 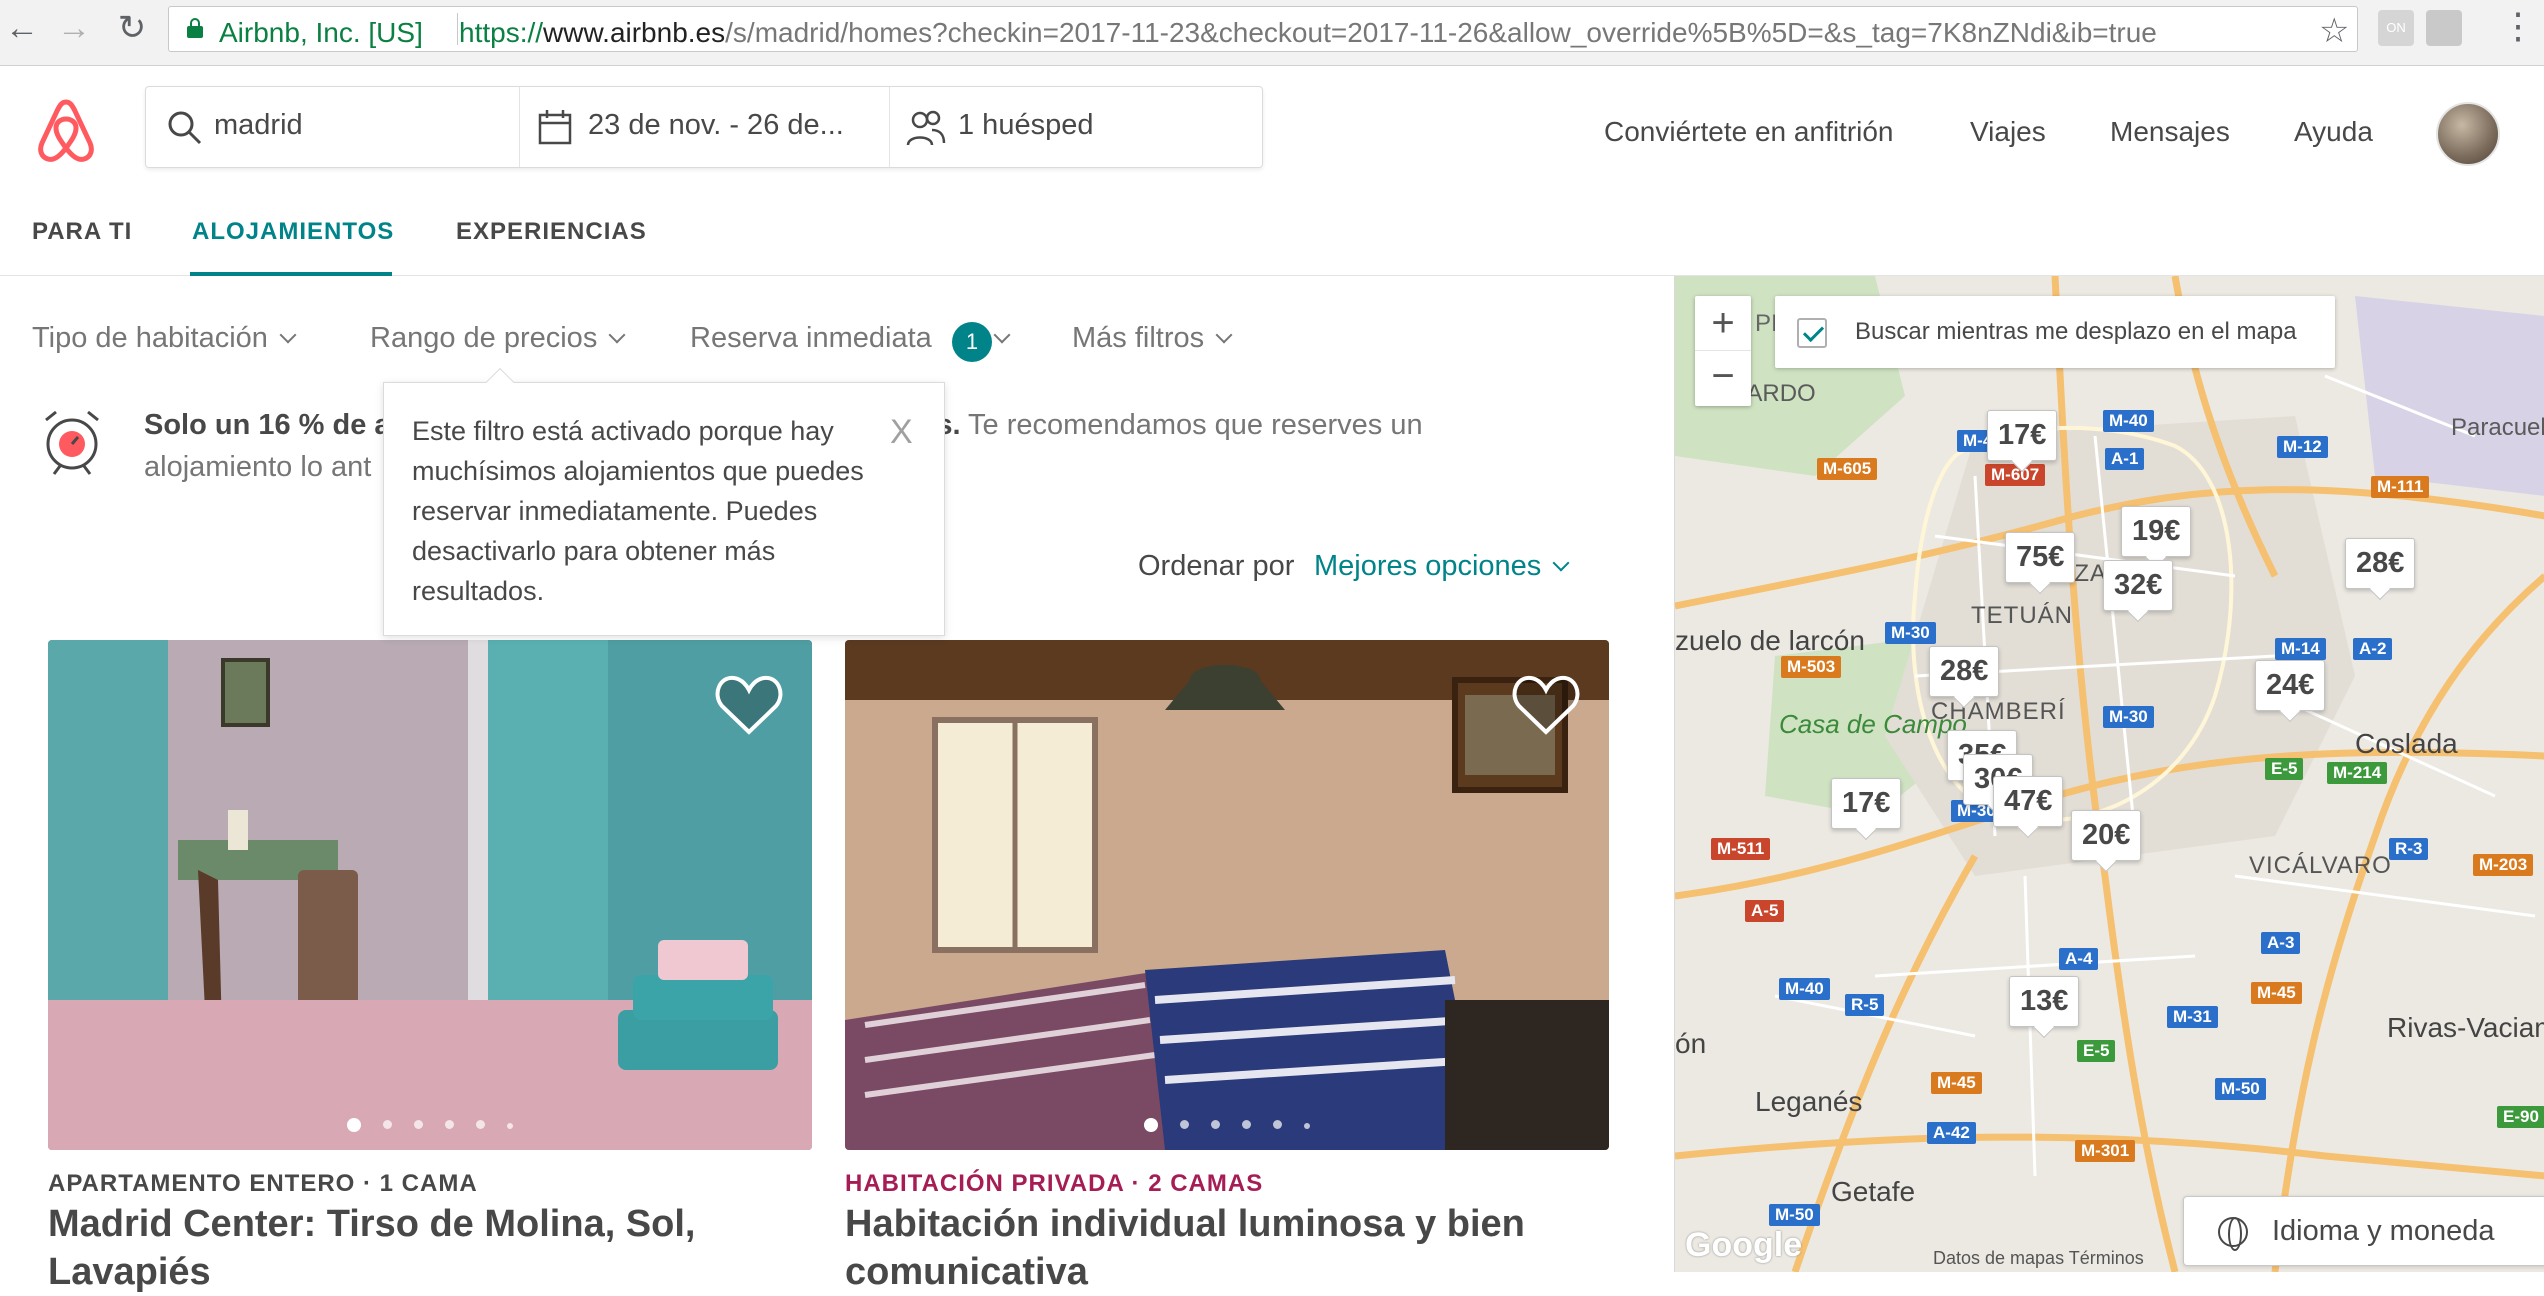 I want to click on close-button: X, so click(x=901, y=432).